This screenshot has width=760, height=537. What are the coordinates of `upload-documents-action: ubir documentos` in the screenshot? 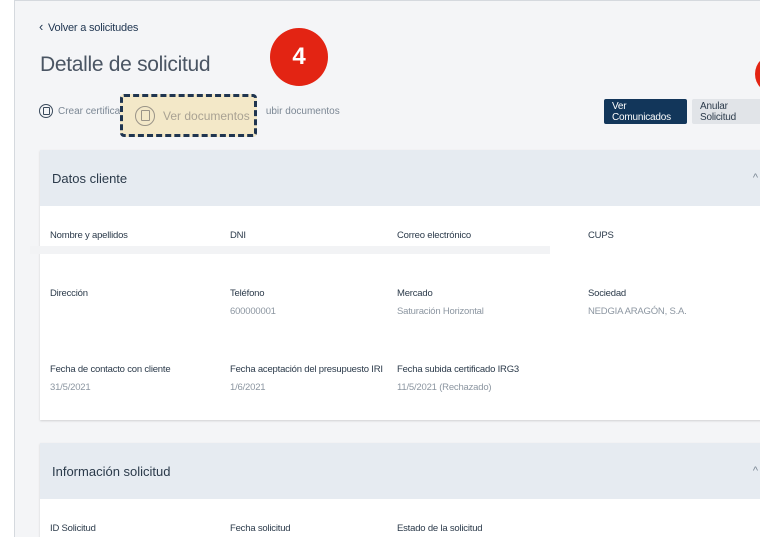 It's located at (303, 111).